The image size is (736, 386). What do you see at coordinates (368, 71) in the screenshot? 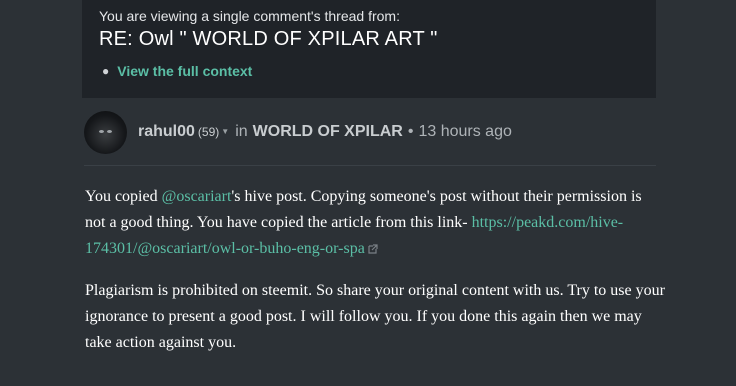
I see `context-link-row: ● View the full context` at bounding box center [368, 71].